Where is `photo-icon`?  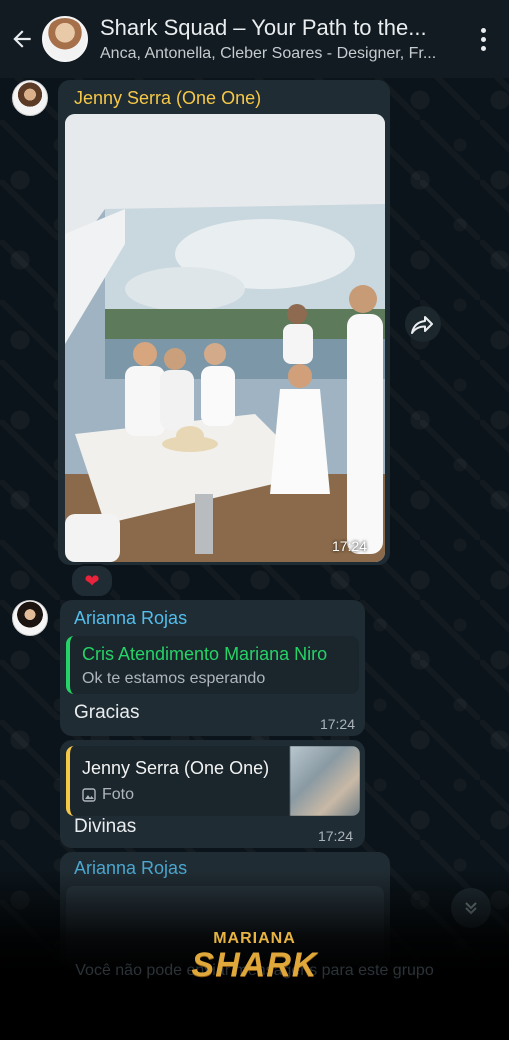 photo-icon is located at coordinates (89, 795).